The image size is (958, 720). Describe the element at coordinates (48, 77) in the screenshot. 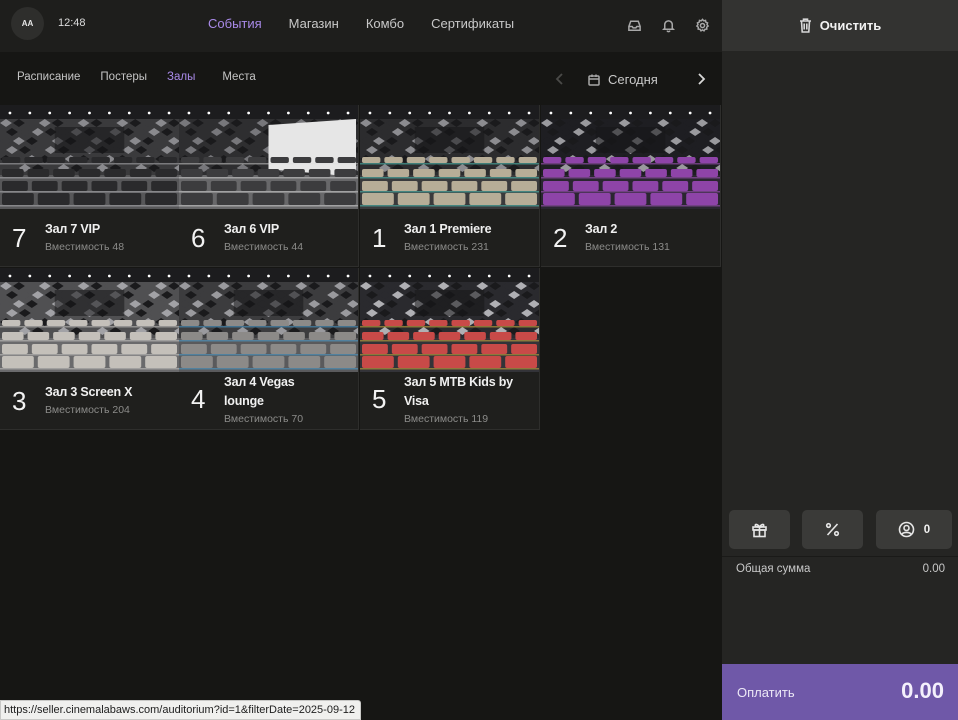

I see `tab-schedule: Расписание` at that location.